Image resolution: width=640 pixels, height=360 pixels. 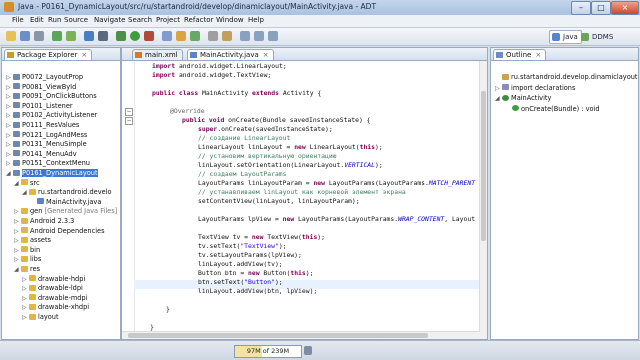 What do you see at coordinates (61, 289) in the screenshot?
I see `tree-item: ▷ drawable-ldpi` at bounding box center [61, 289].